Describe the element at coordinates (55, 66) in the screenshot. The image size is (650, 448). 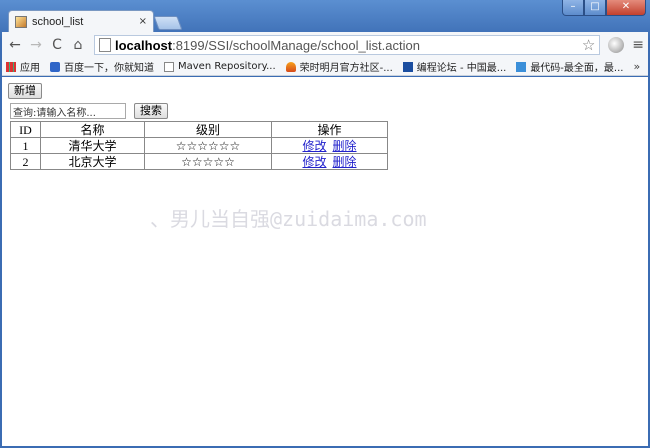
I see `baidu-paw-icon` at that location.